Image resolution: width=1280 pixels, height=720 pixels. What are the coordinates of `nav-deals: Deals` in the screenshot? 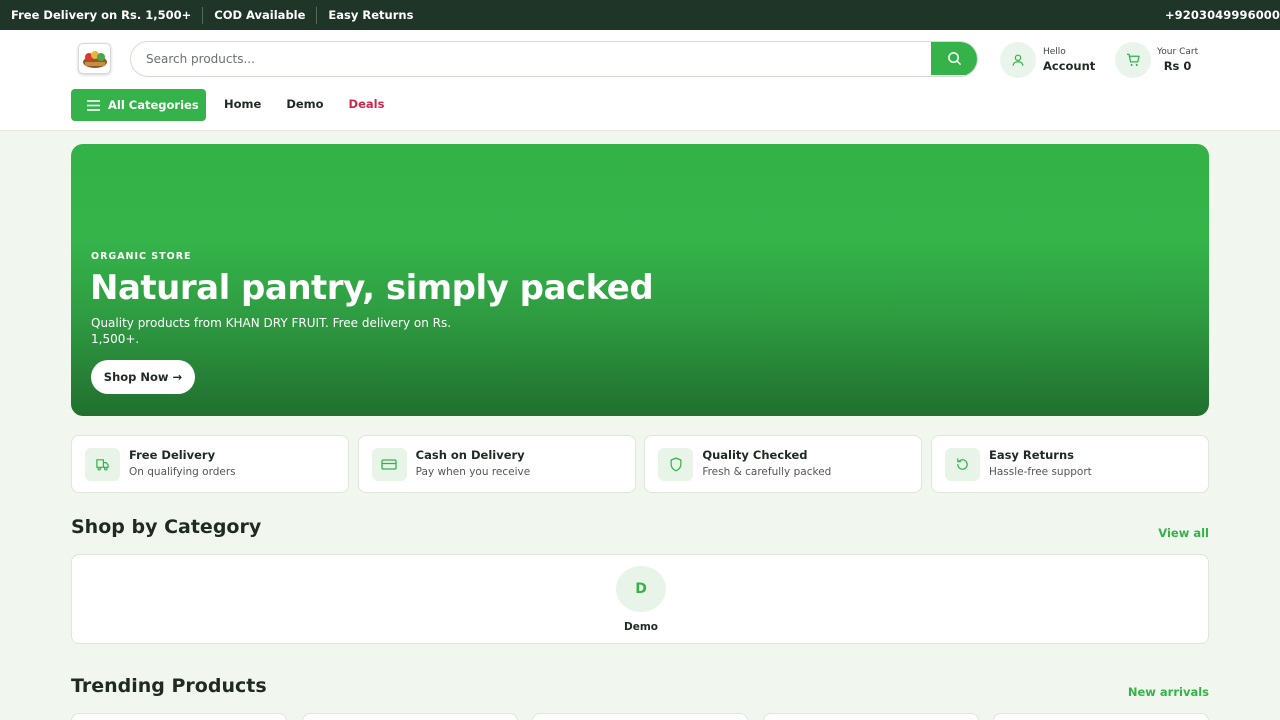 It's located at (367, 104).